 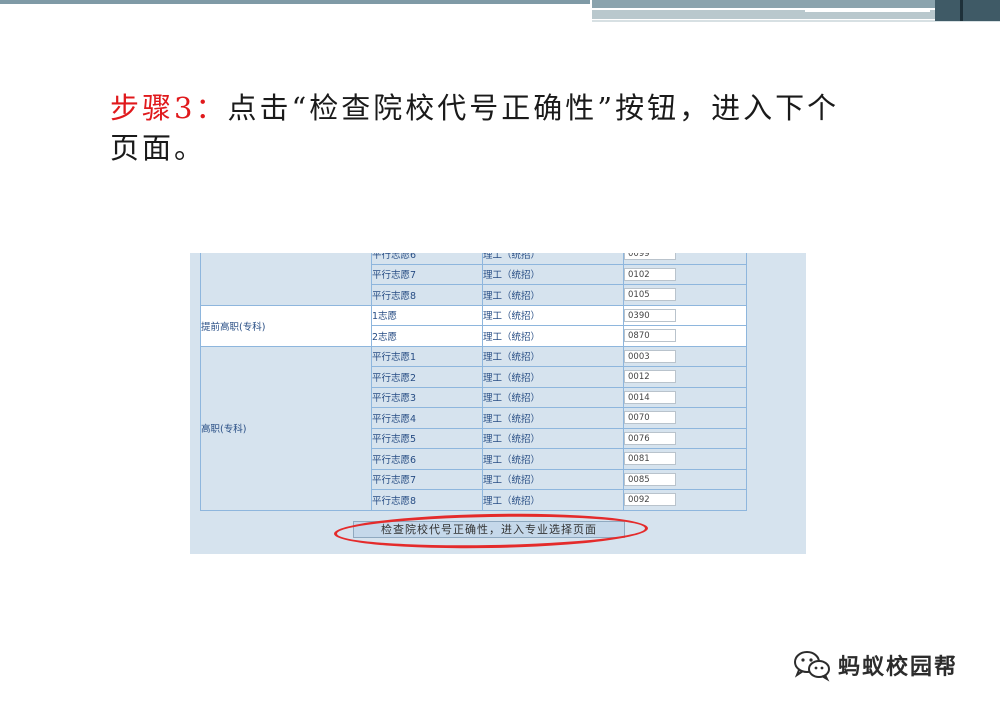 I want to click on school-code-cell: 0870, so click(x=685, y=336).